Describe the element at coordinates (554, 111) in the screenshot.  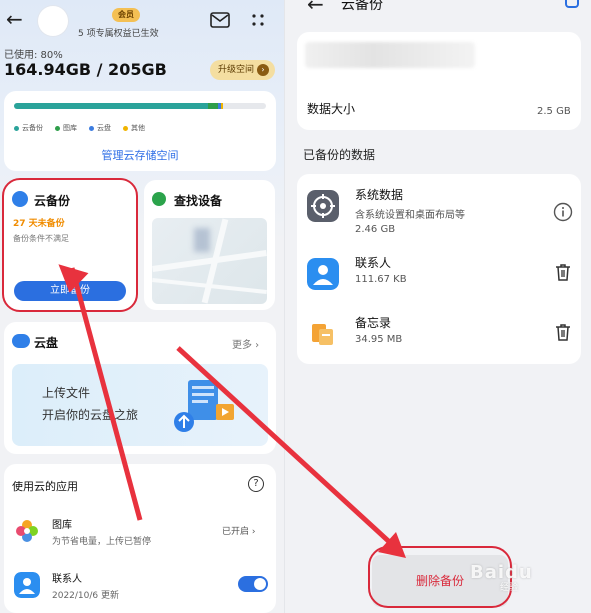
I see `data-size-value: 2.5 GB` at that location.